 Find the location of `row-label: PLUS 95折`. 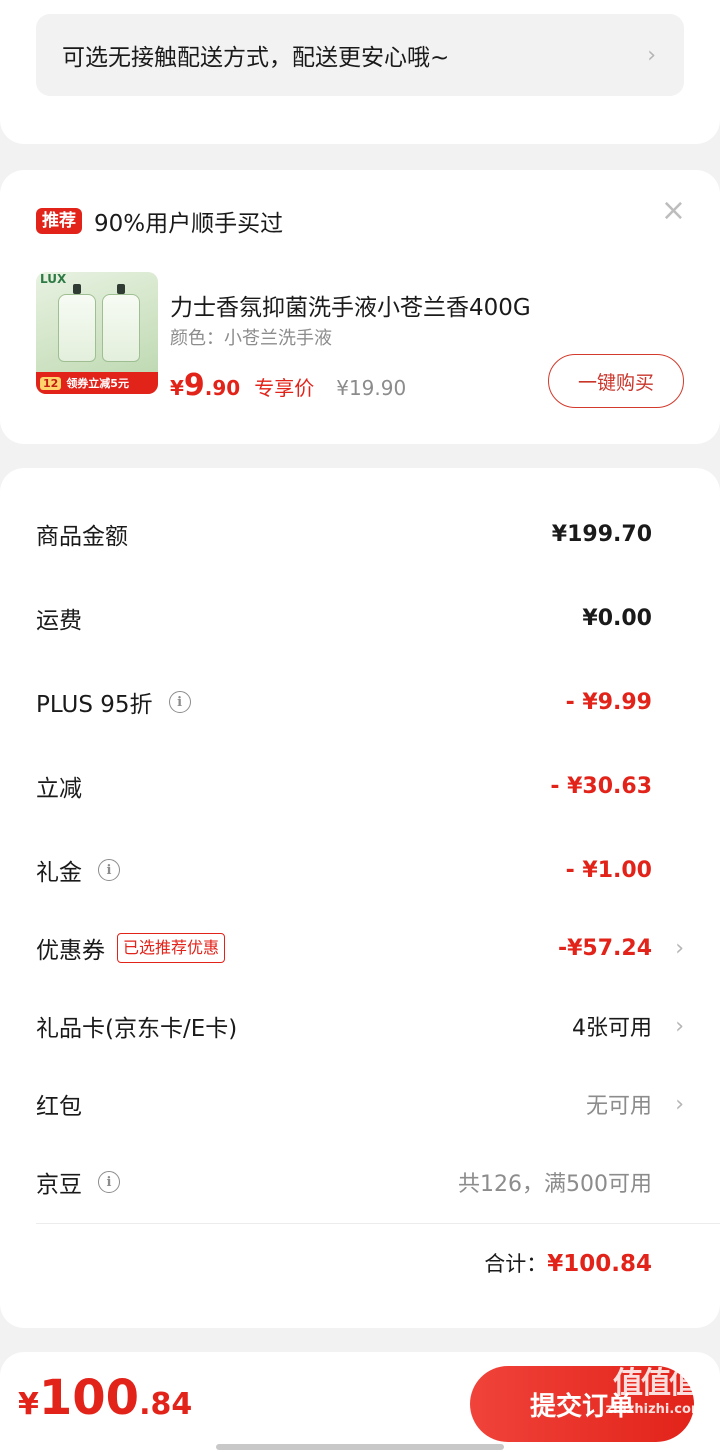

row-label: PLUS 95折 is located at coordinates (94, 705).